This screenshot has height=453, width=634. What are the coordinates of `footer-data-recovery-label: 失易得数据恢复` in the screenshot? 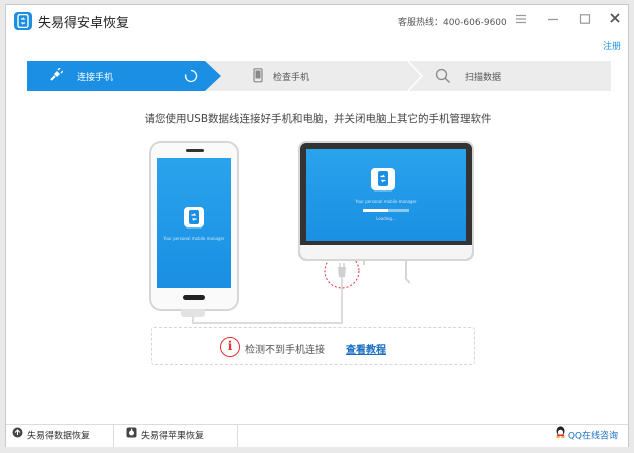 It's located at (59, 436).